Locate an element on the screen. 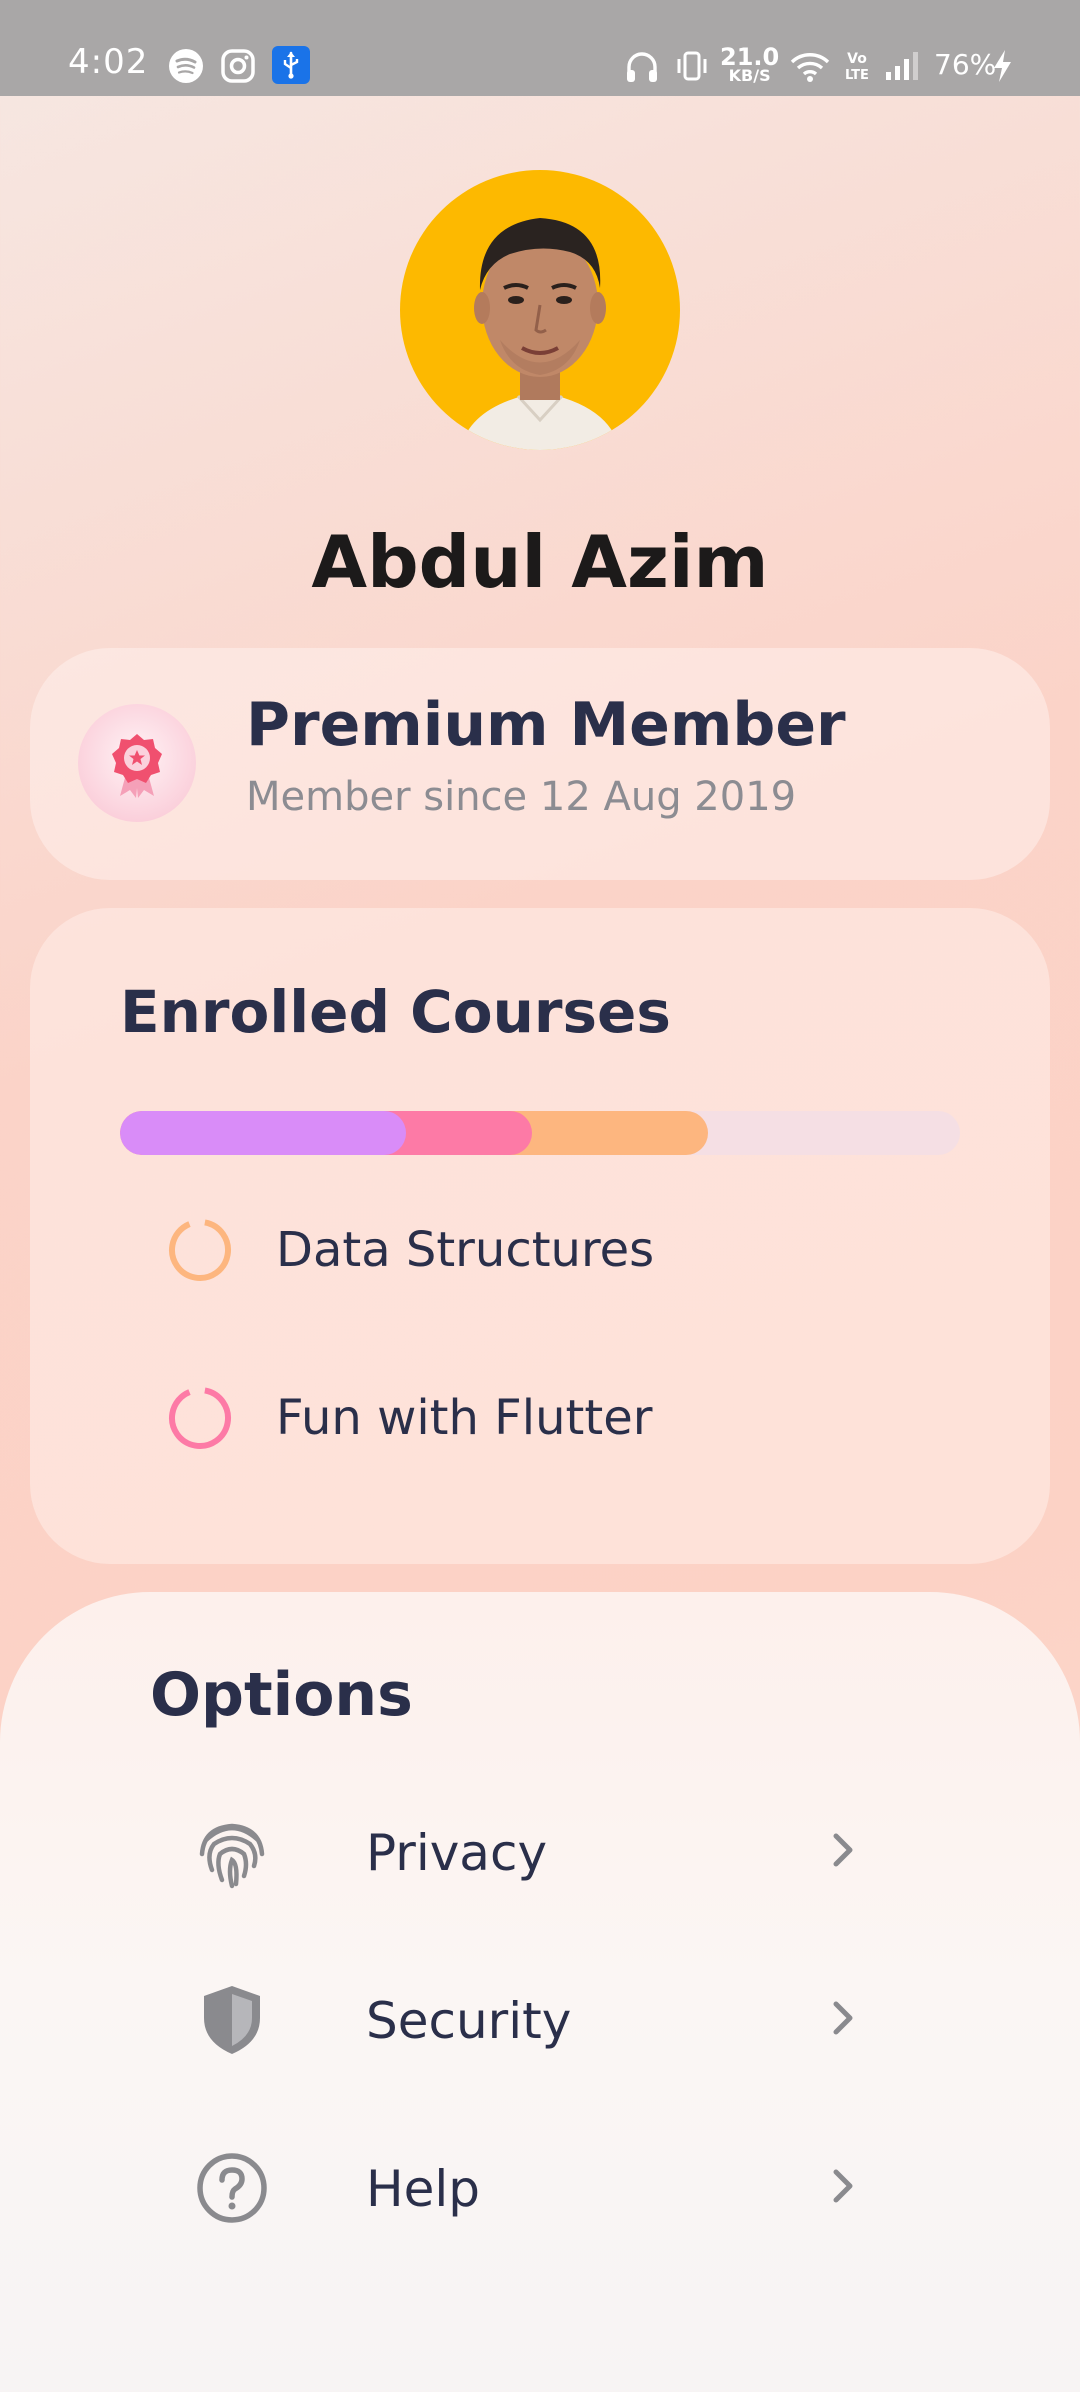  course-label: Fun with Flutter is located at coordinates (464, 1418).